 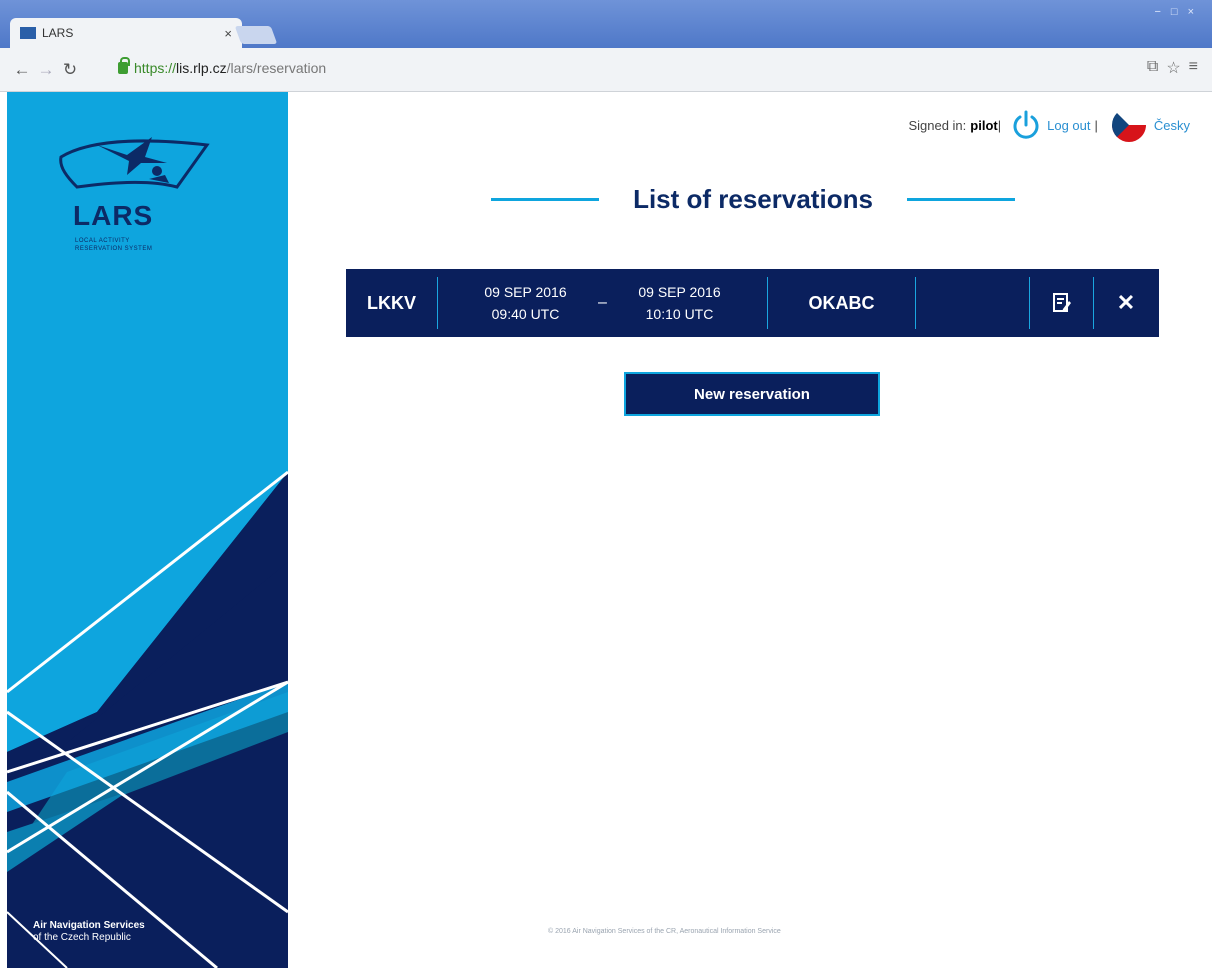 I want to click on tab-title: LARS, so click(x=58, y=33).